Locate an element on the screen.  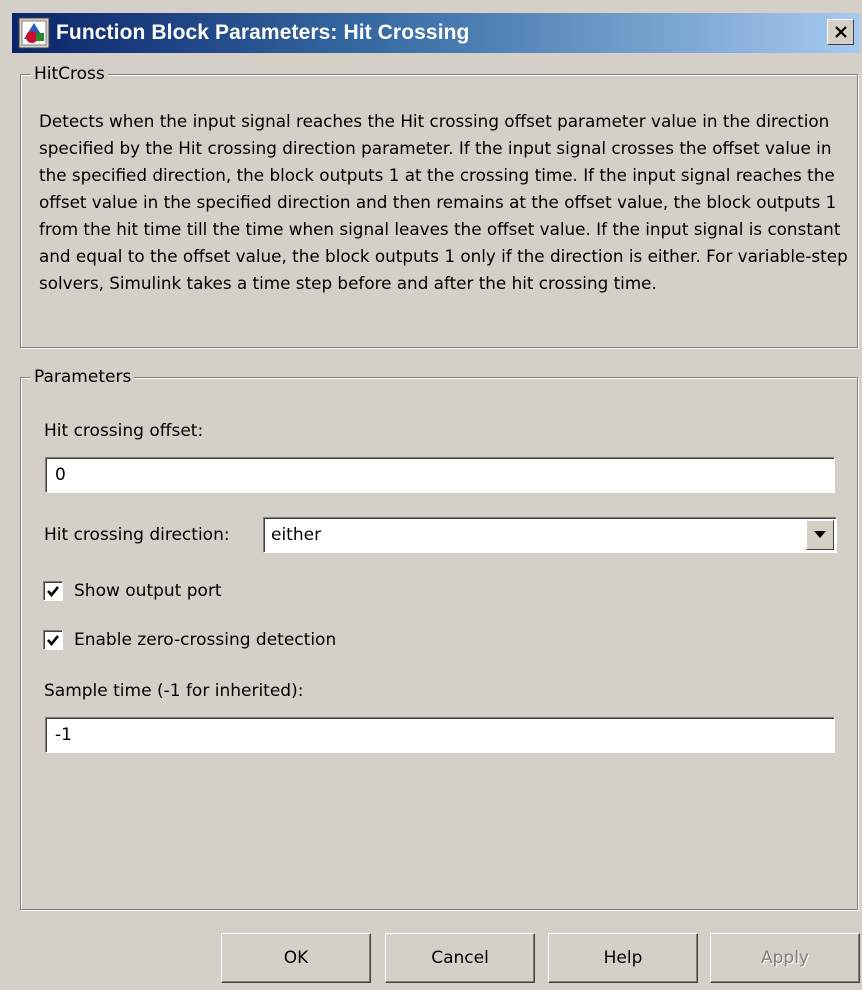
title-bar: Function Block Parameters: Hit Crossing is located at coordinates (436, 33).